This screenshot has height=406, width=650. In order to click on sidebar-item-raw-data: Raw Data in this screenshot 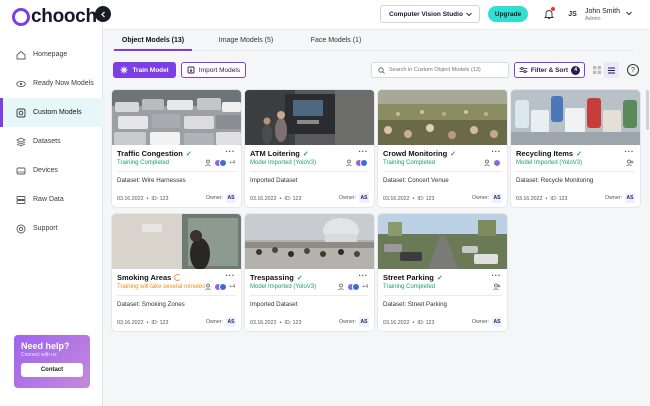, I will do `click(51, 199)`.